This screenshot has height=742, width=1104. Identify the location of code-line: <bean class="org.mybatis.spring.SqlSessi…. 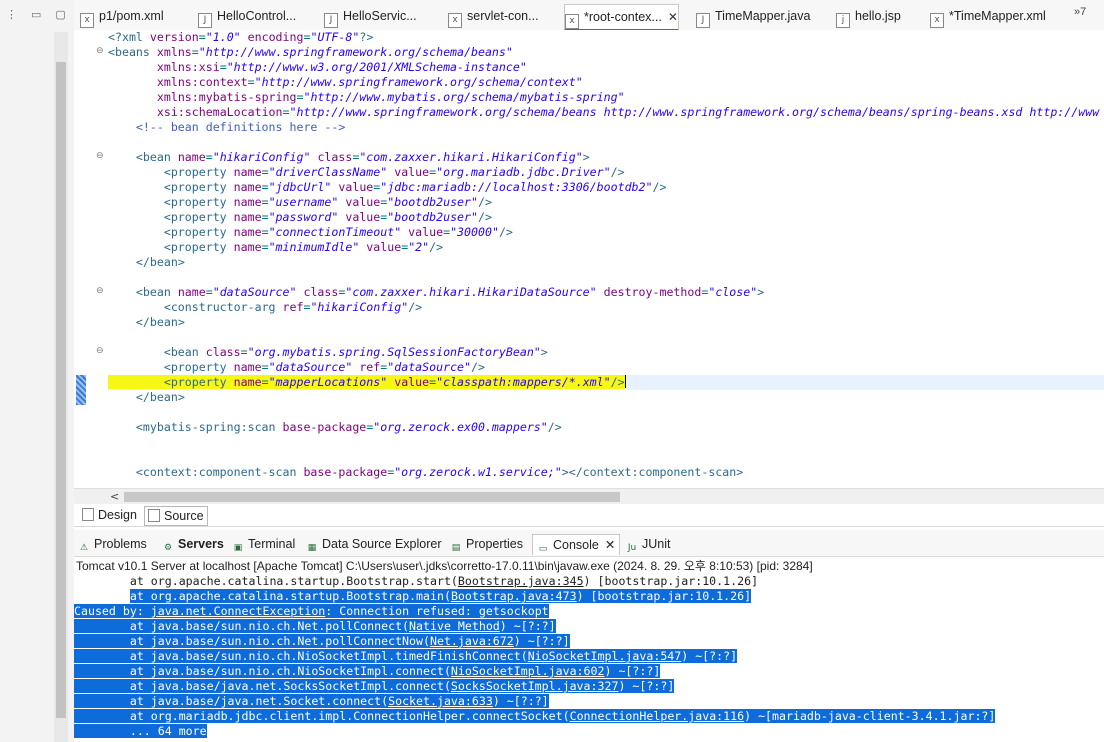
(606, 352).